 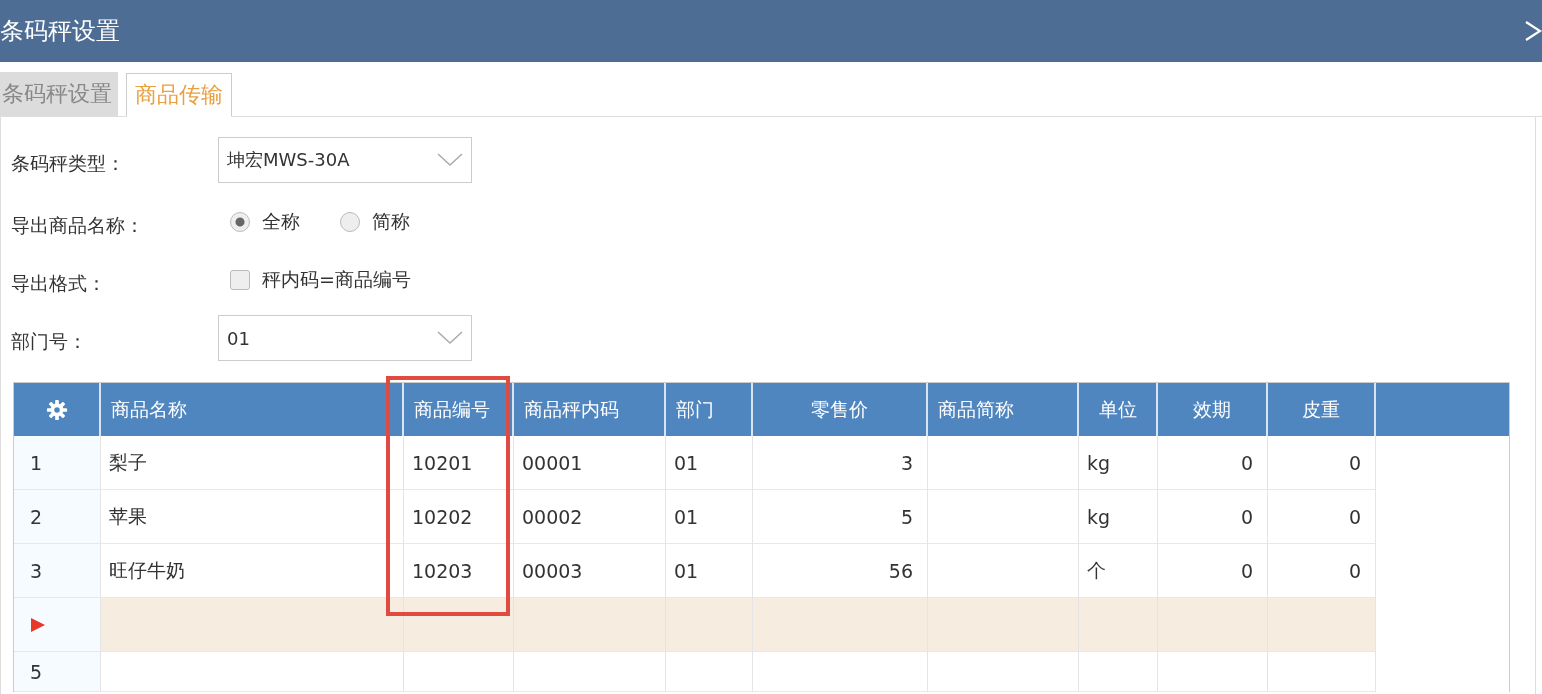 I want to click on field-label: 导出商品名称：, so click(x=78, y=225).